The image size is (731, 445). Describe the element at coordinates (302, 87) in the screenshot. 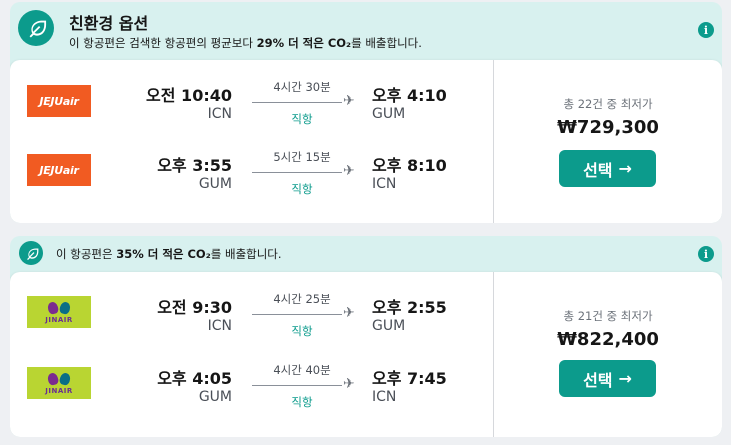

I see `flight-duration: 4시간 30분` at that location.